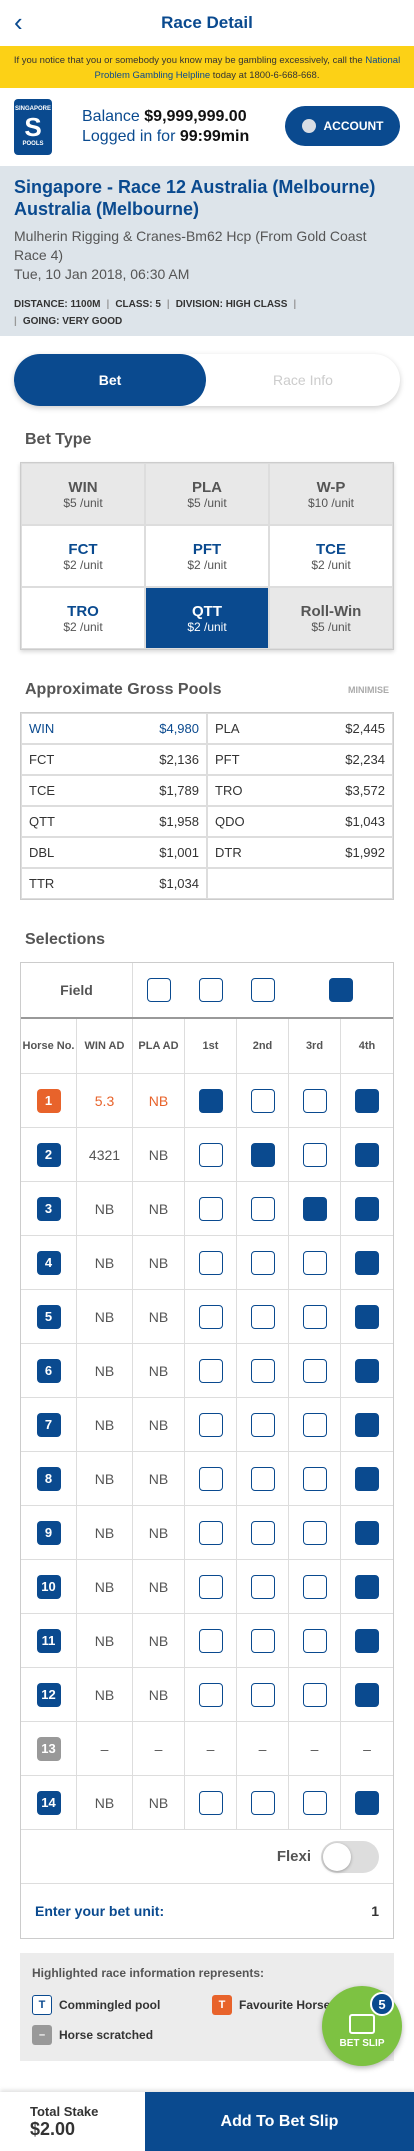 The width and height of the screenshot is (414, 2151). I want to click on bet-type-pft: PFT $2 /unit, so click(207, 556).